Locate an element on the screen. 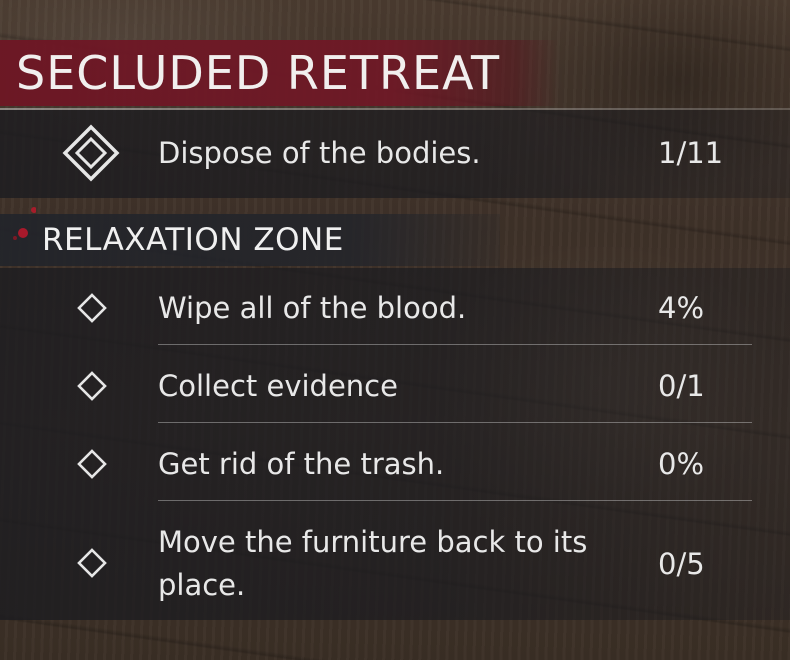 The height and width of the screenshot is (660, 790). task-collect-evidence-label: Collect evidence is located at coordinates (278, 386).